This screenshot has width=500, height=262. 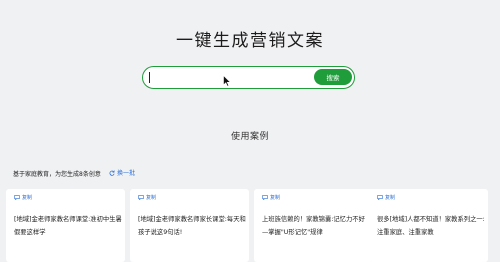 What do you see at coordinates (250, 41) in the screenshot?
I see `page-title: 一键生成营销文案` at bounding box center [250, 41].